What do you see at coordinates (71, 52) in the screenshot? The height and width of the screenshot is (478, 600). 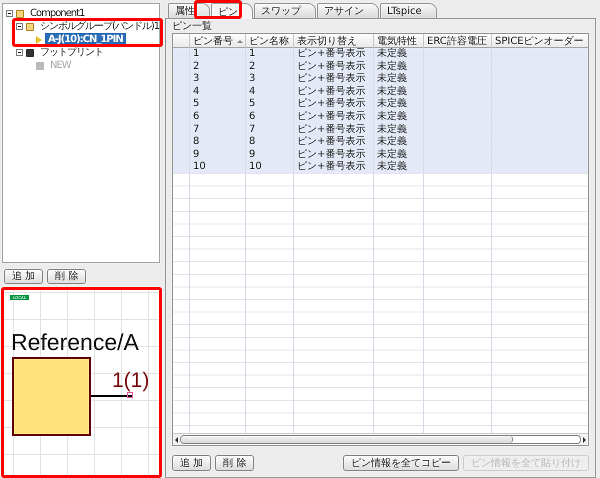 I see `tree-item: フットプリント` at bounding box center [71, 52].